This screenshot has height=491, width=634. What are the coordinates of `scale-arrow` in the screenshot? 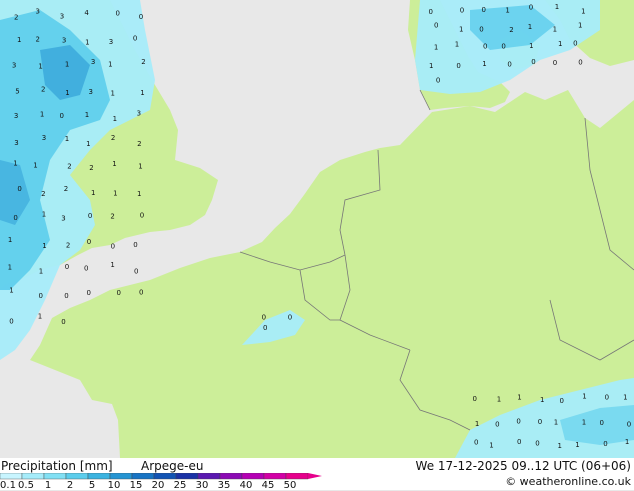 It's located at (315, 476).